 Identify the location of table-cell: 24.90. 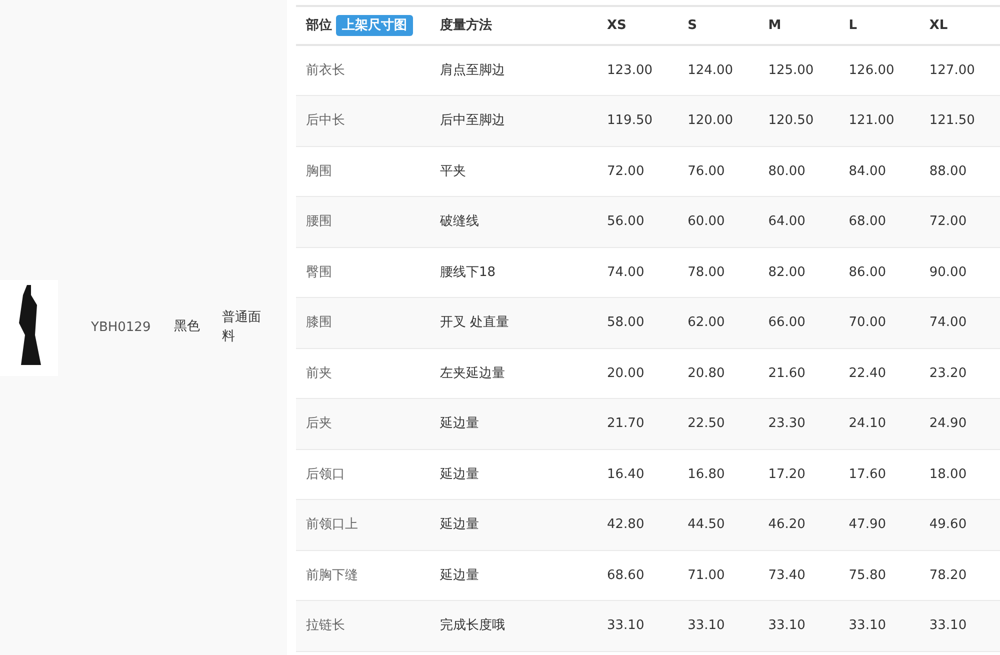
(959, 423).